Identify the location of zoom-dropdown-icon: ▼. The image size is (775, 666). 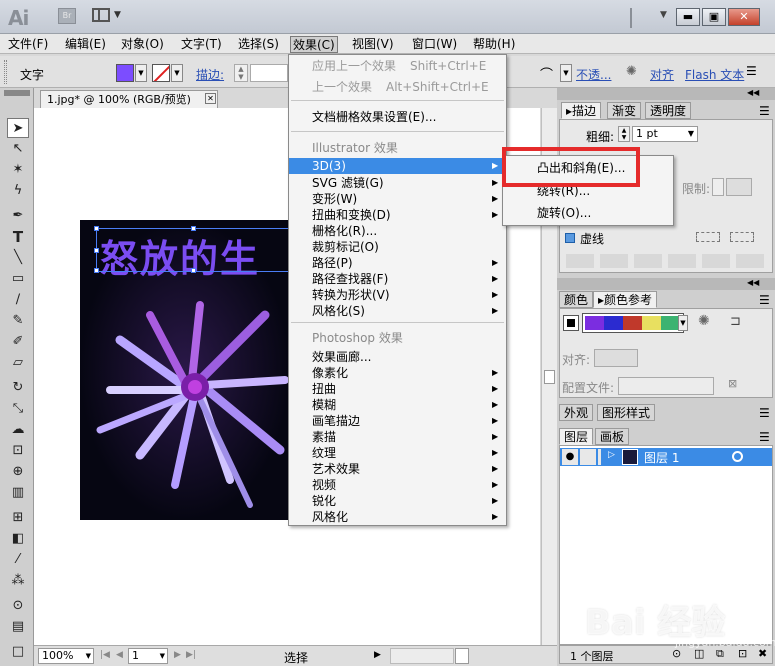
(88, 656).